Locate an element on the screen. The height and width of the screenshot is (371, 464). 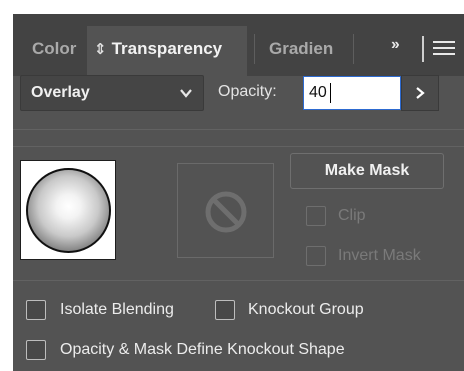
tab-transparency: ⇕ Transparency is located at coordinates (167, 51).